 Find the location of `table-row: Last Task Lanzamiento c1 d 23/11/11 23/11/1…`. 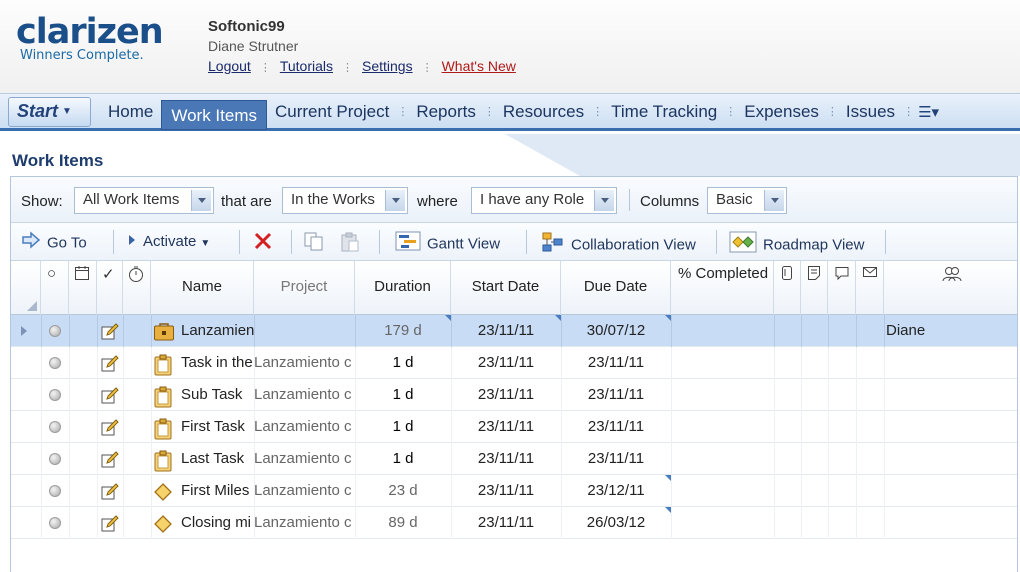

table-row: Last Task Lanzamiento c1 d 23/11/11 23/11/1… is located at coordinates (514, 459).